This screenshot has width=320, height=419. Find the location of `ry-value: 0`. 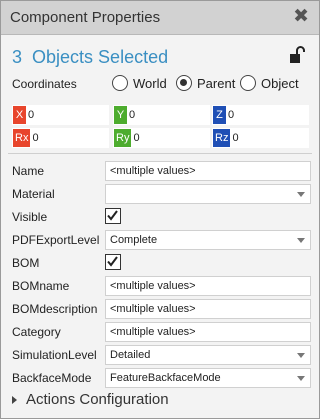

ry-value: 0 is located at coordinates (136, 138).